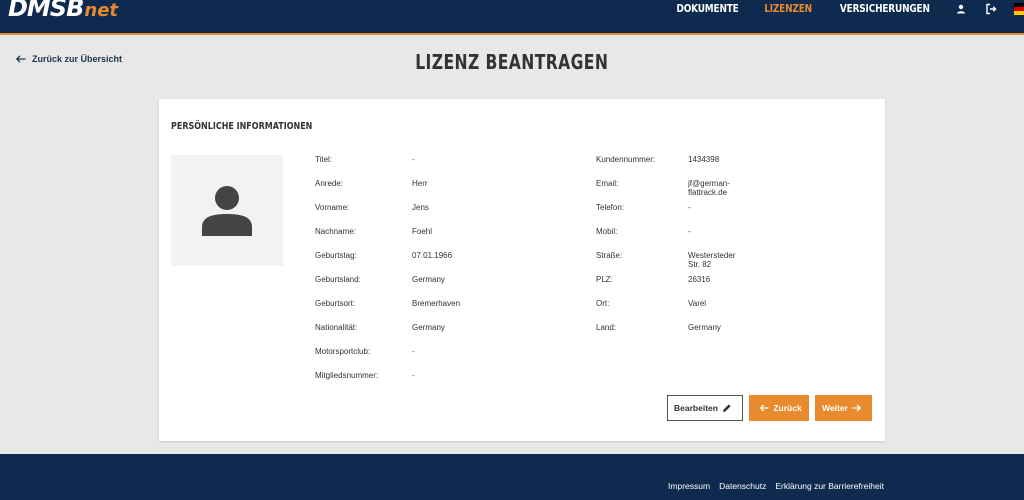 The width and height of the screenshot is (1024, 500). What do you see at coordinates (787, 408) in the screenshot?
I see `back-button-label: Zurück` at bounding box center [787, 408].